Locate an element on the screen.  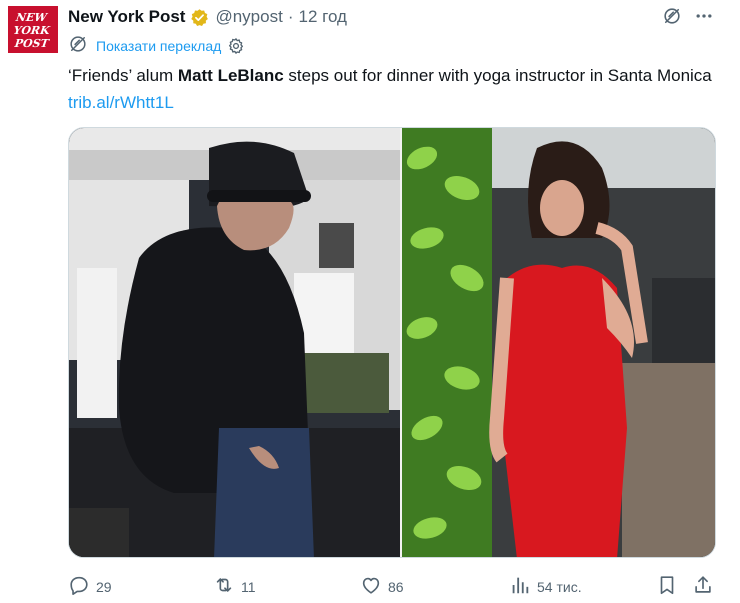
svg-text: YORK is located at coordinates (32, 30).